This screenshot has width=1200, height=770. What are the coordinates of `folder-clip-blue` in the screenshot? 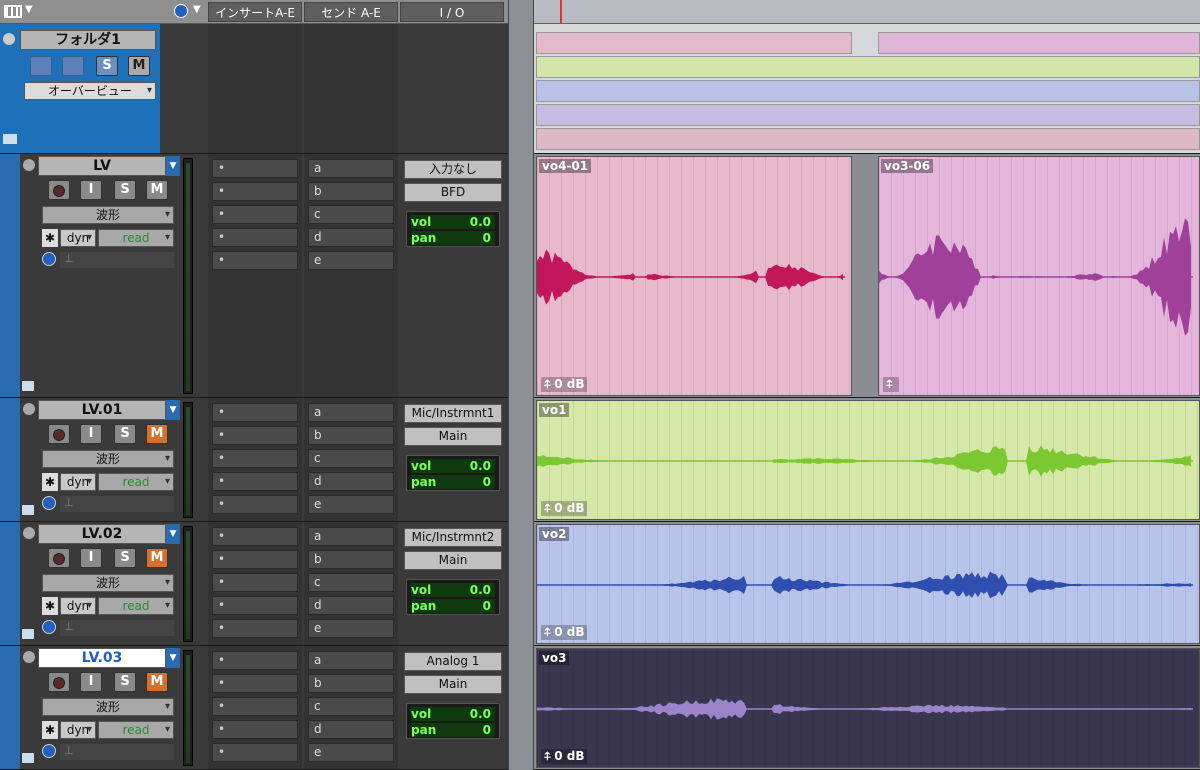 It's located at (868, 91).